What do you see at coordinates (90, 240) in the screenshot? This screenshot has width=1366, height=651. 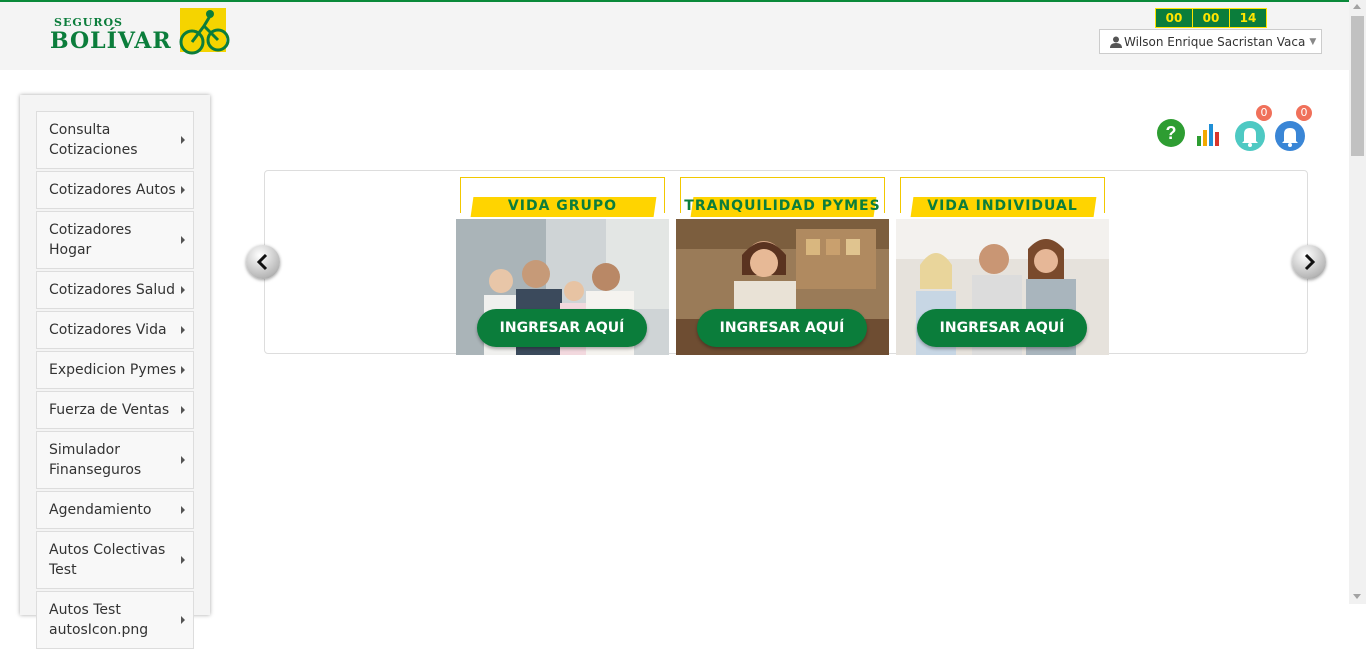 I see `sidebar-item-label: Cotizadores Hogar` at bounding box center [90, 240].